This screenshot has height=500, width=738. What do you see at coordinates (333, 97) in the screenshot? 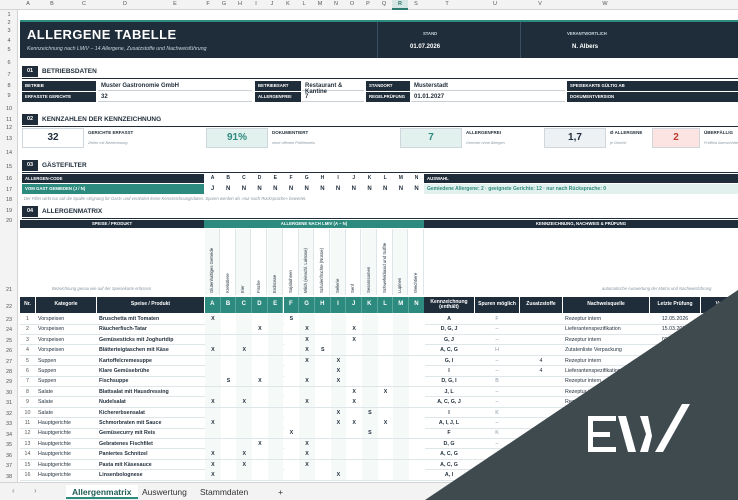
I see `allergenfrei-value: 7` at bounding box center [333, 97].